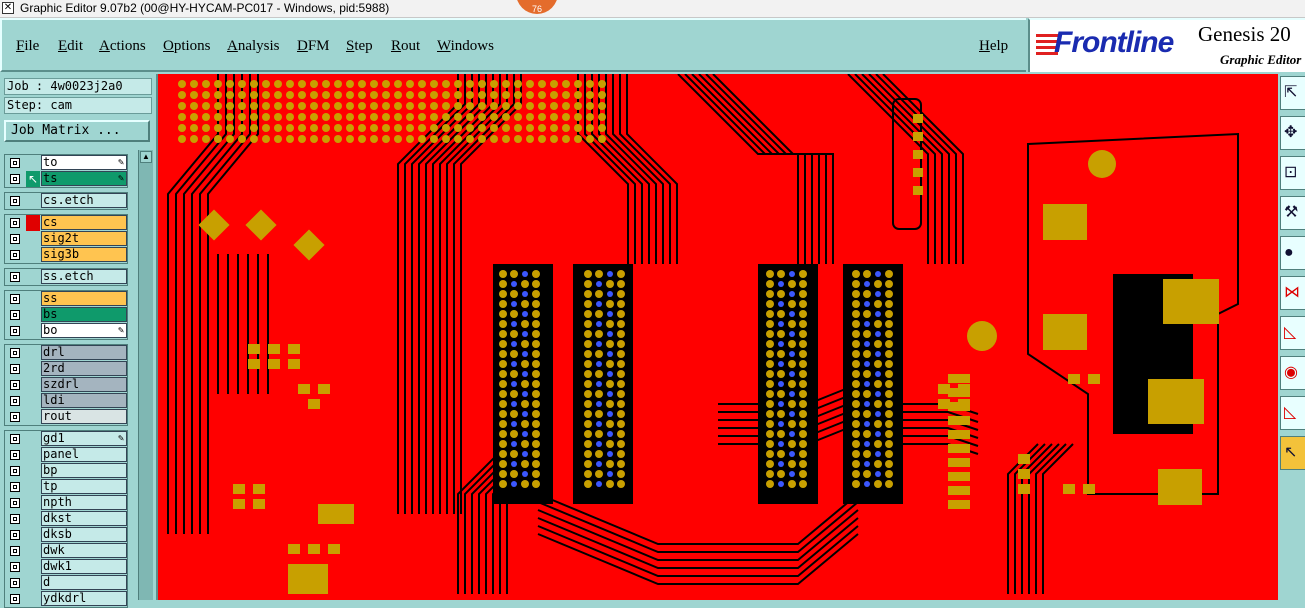 This screenshot has width=1305, height=608. I want to click on layer-row-drl: drl, so click(66, 353).